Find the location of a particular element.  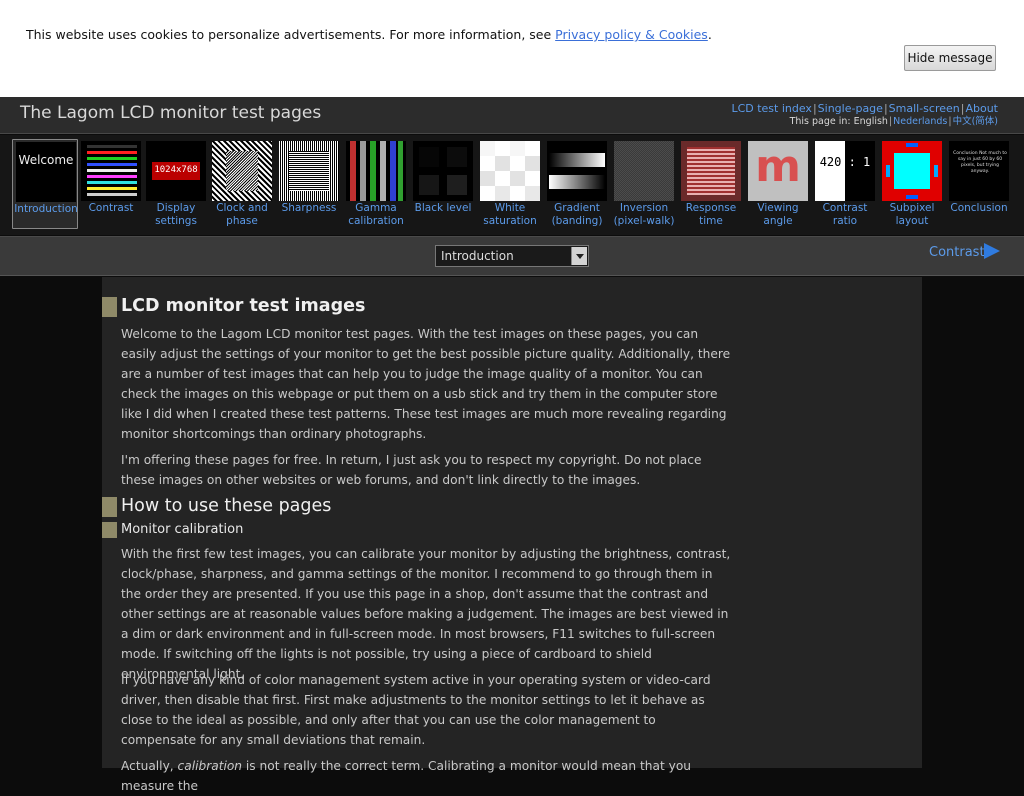

tab-subpixel-layout: Subpixel layout is located at coordinates (912, 184).